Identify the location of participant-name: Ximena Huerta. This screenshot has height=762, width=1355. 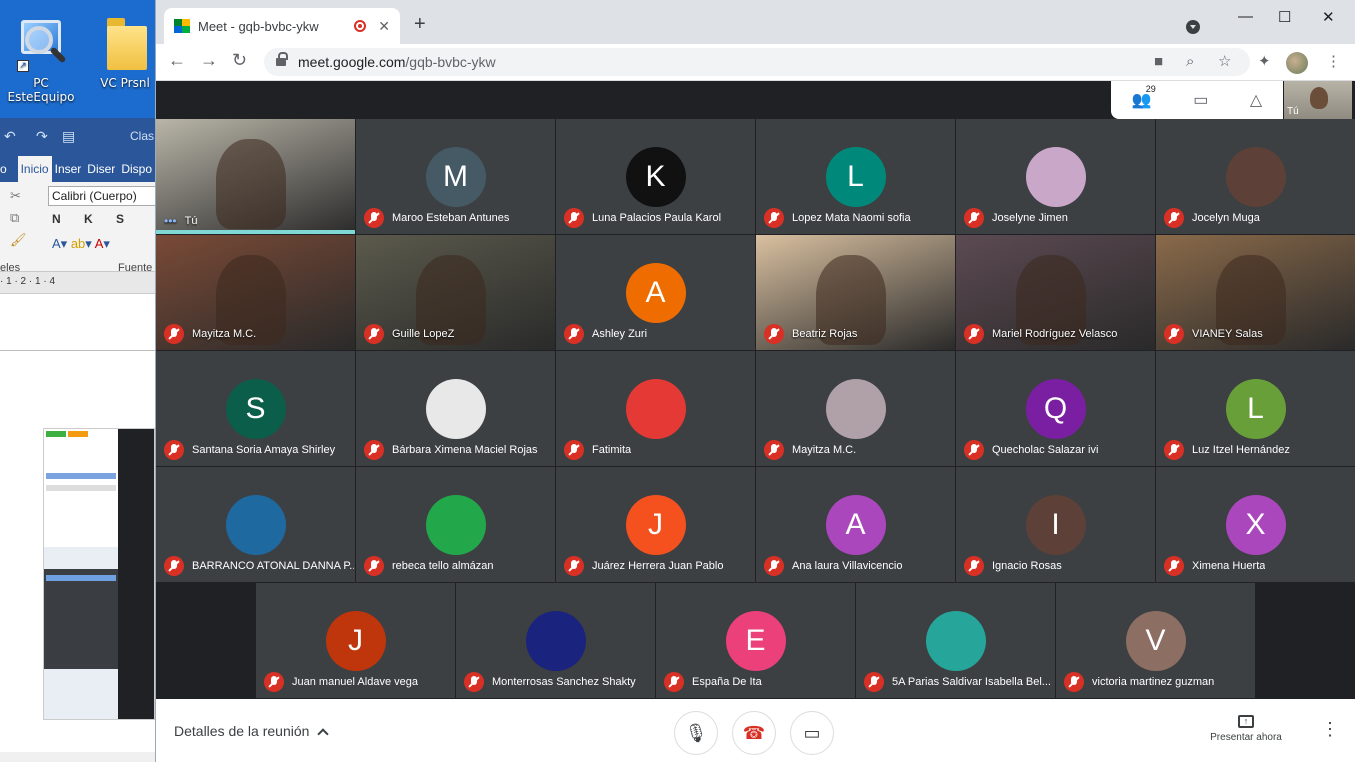
(1229, 566).